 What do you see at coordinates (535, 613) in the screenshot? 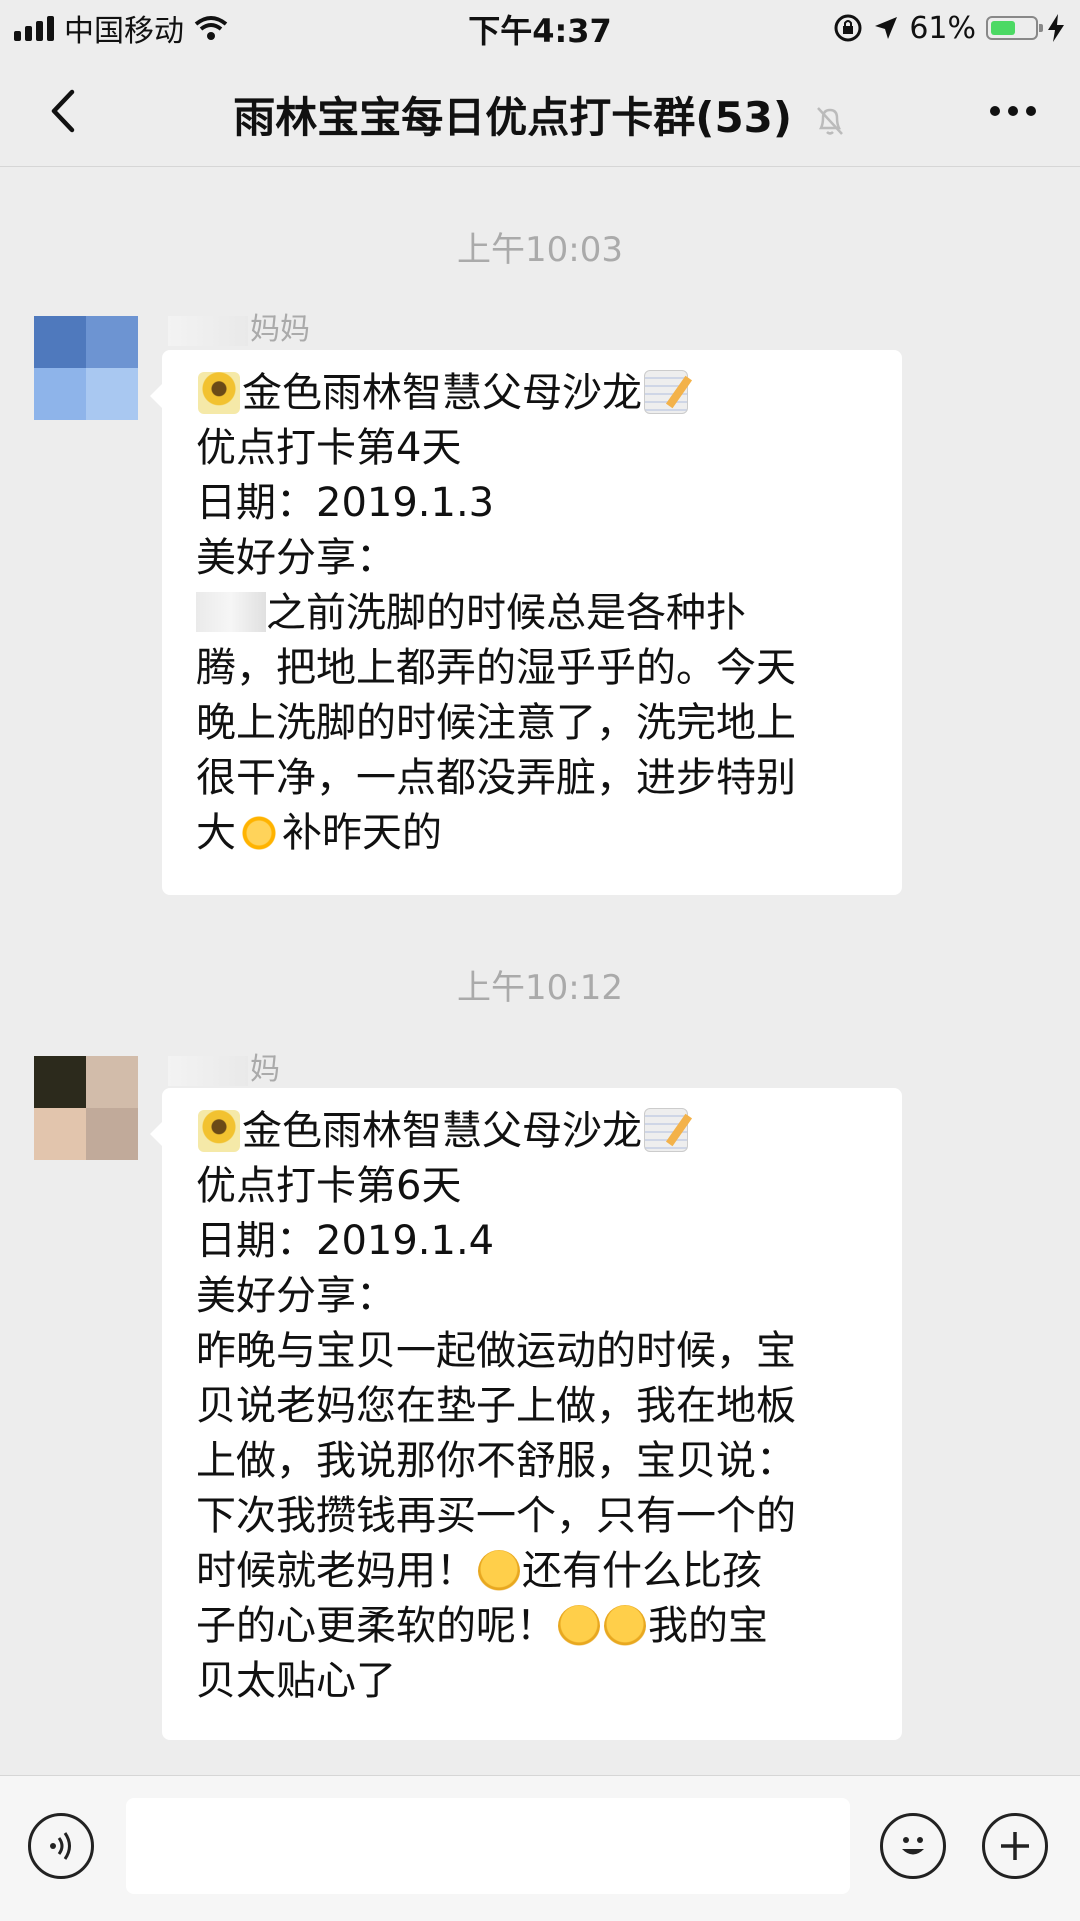
I see `message-line: 之前洗脚的时候总是各种扑` at bounding box center [535, 613].